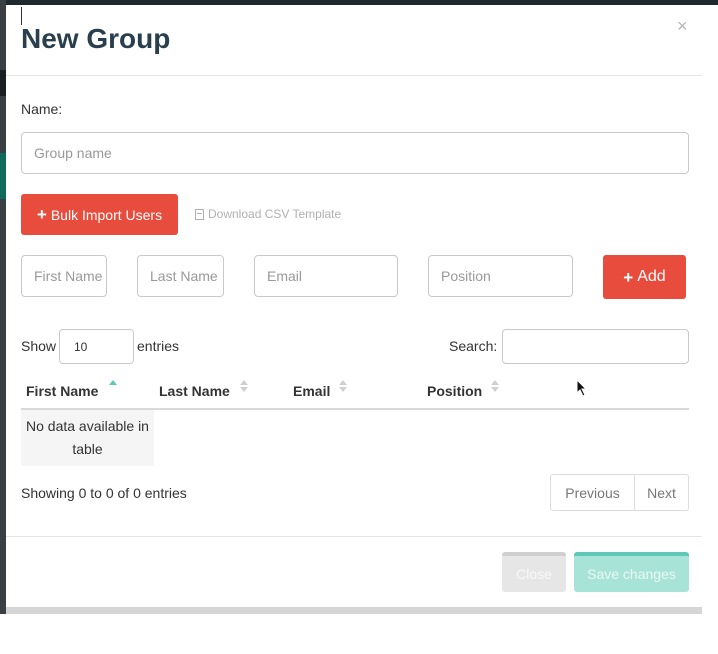 This screenshot has width=718, height=654. What do you see at coordinates (326, 276) in the screenshot?
I see `email-input: Email` at bounding box center [326, 276].